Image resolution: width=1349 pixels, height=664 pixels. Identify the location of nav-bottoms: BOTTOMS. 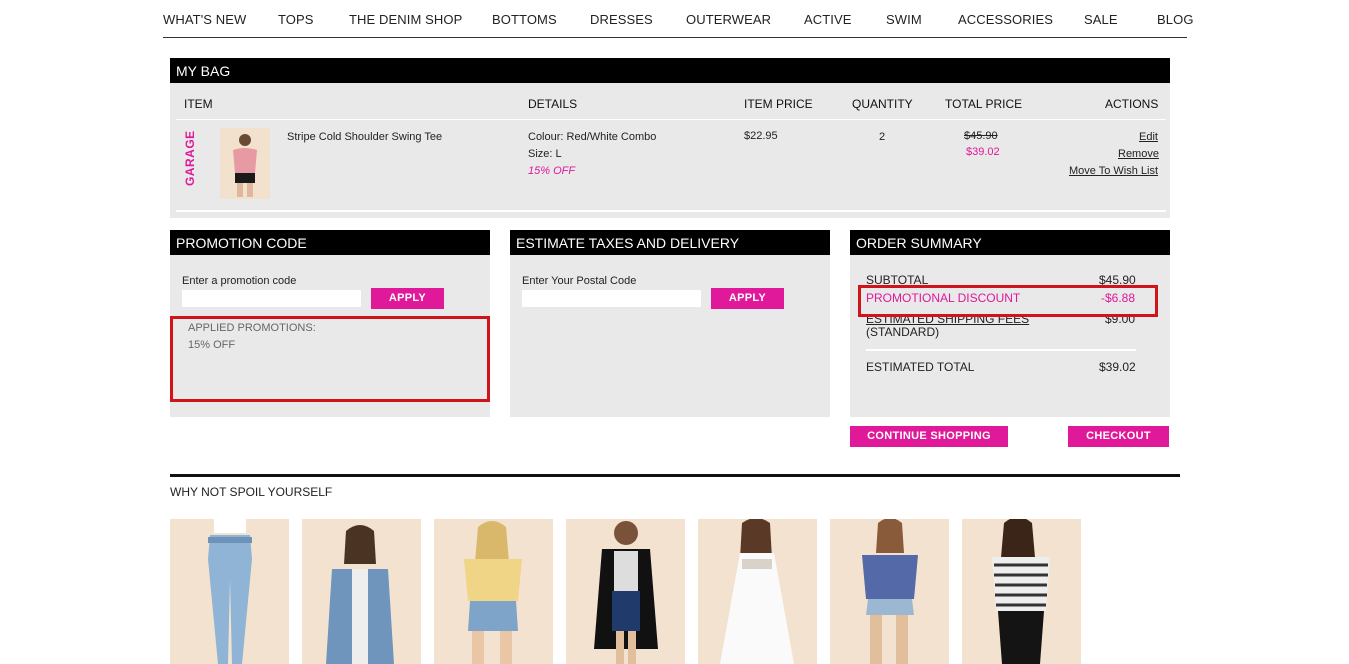
(524, 19).